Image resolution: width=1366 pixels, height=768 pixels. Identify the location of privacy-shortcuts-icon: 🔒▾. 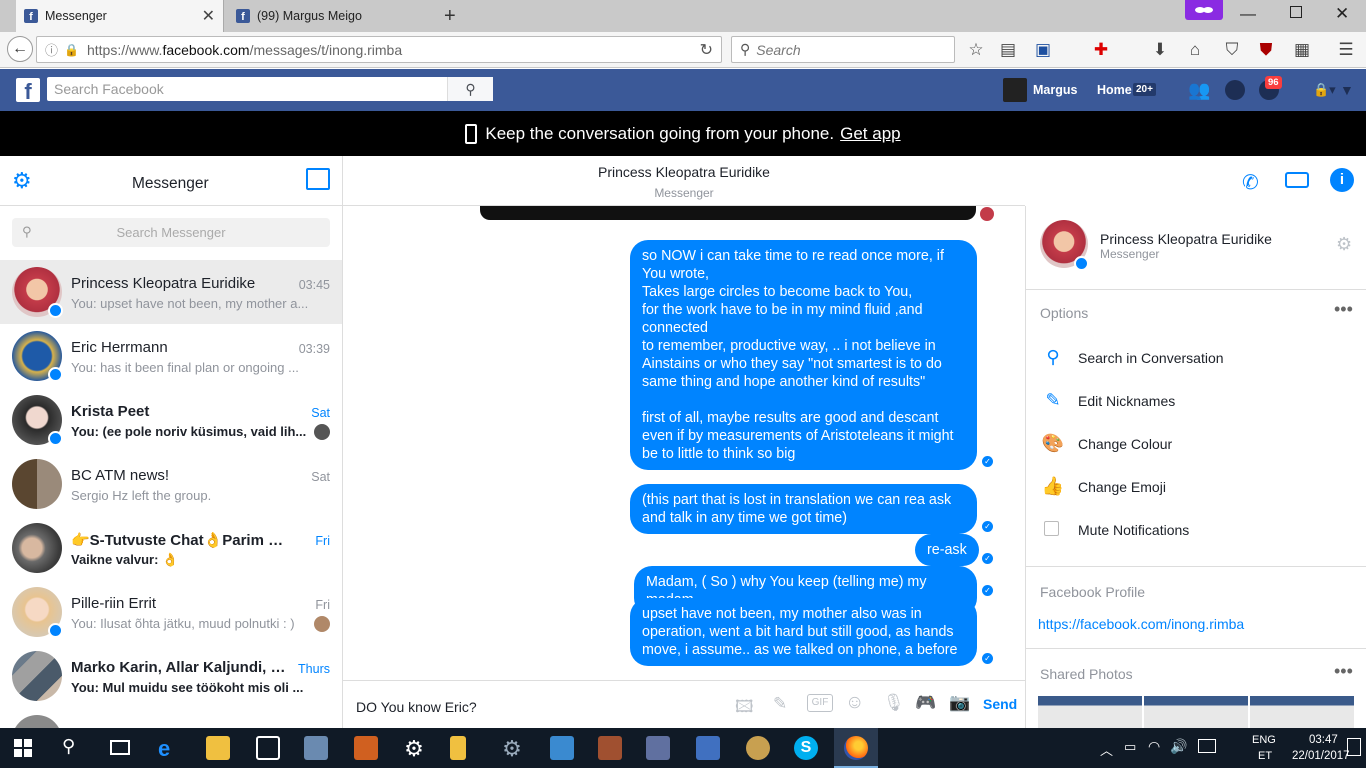
(1324, 90).